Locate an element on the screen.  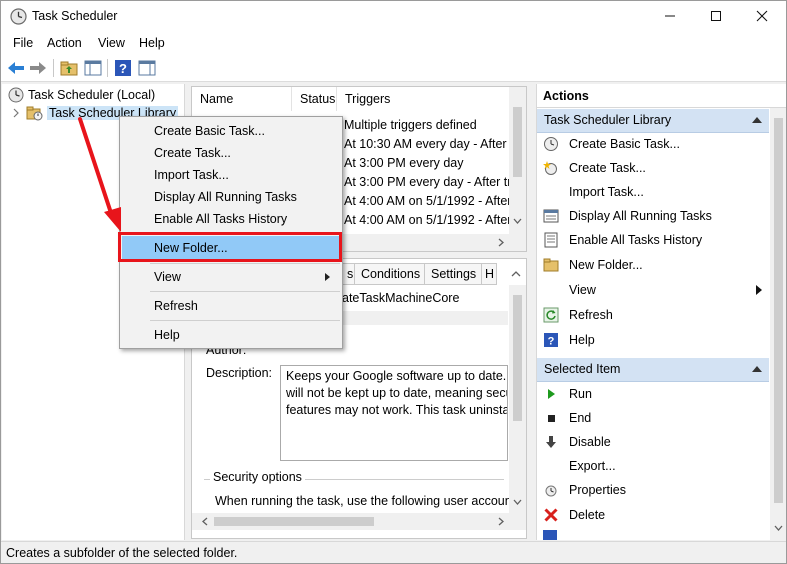
arrow-down-icon is located at coordinates (551, 442).